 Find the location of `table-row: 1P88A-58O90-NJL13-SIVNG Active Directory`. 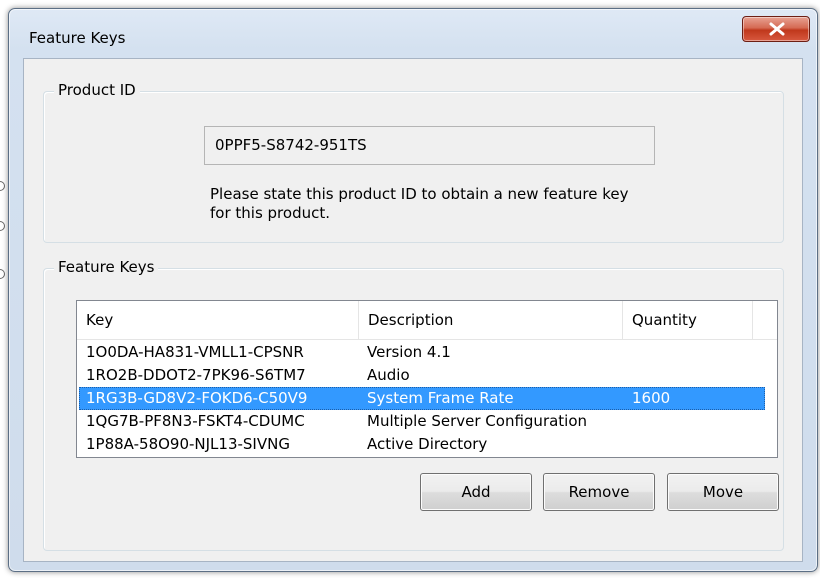

table-row: 1P88A-58O90-NJL13-SIVNG Active Directory is located at coordinates (422, 444).